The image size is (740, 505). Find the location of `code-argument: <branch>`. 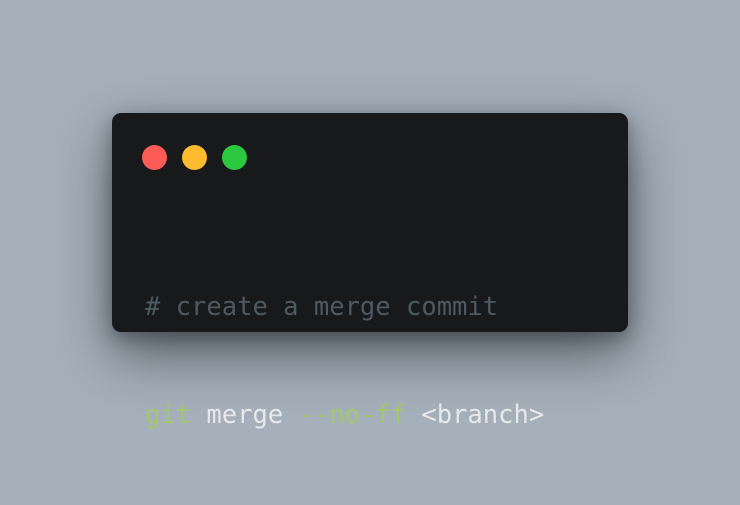

code-argument: <branch> is located at coordinates (483, 415).